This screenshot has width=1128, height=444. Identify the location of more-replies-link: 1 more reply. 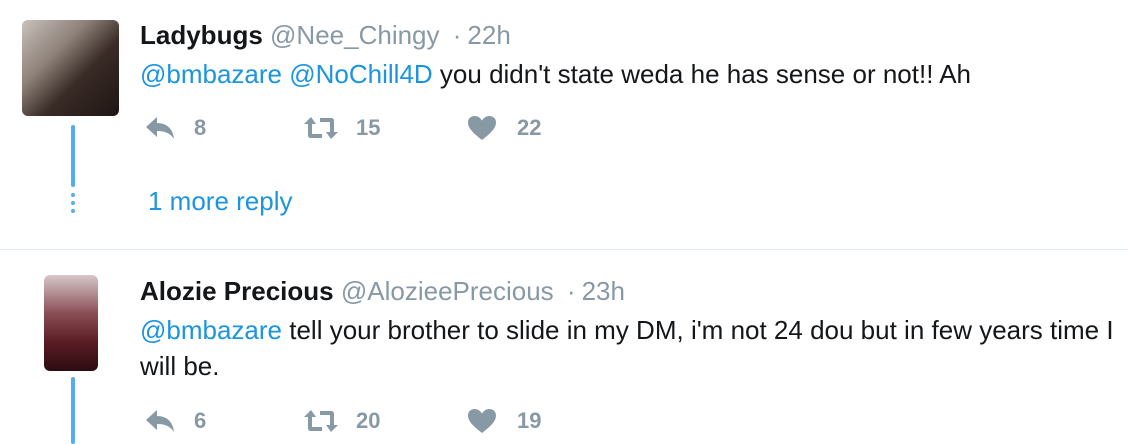
(220, 201).